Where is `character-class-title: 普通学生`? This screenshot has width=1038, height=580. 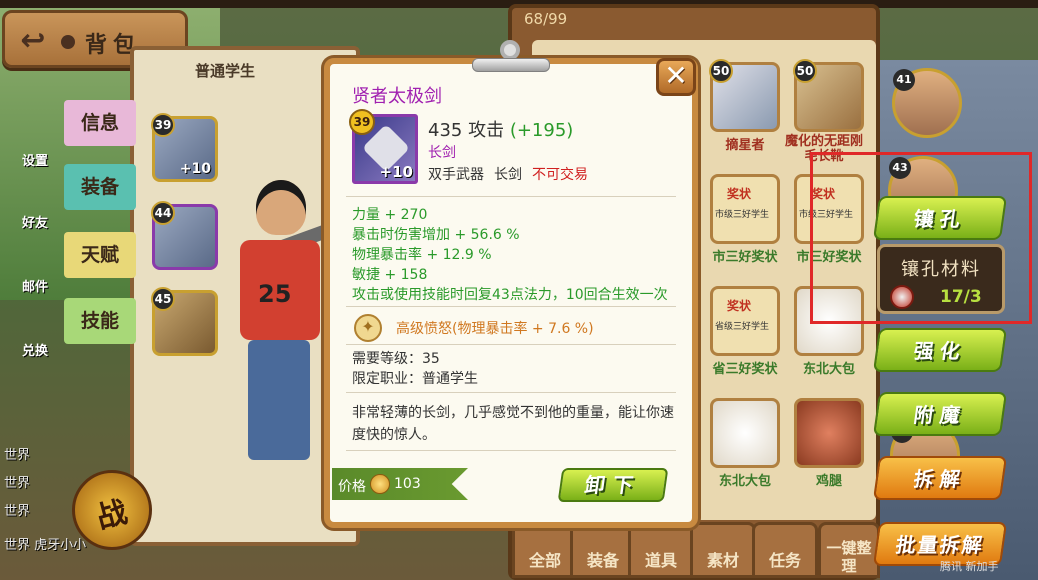 character-class-title: 普通学生 is located at coordinates (224, 71).